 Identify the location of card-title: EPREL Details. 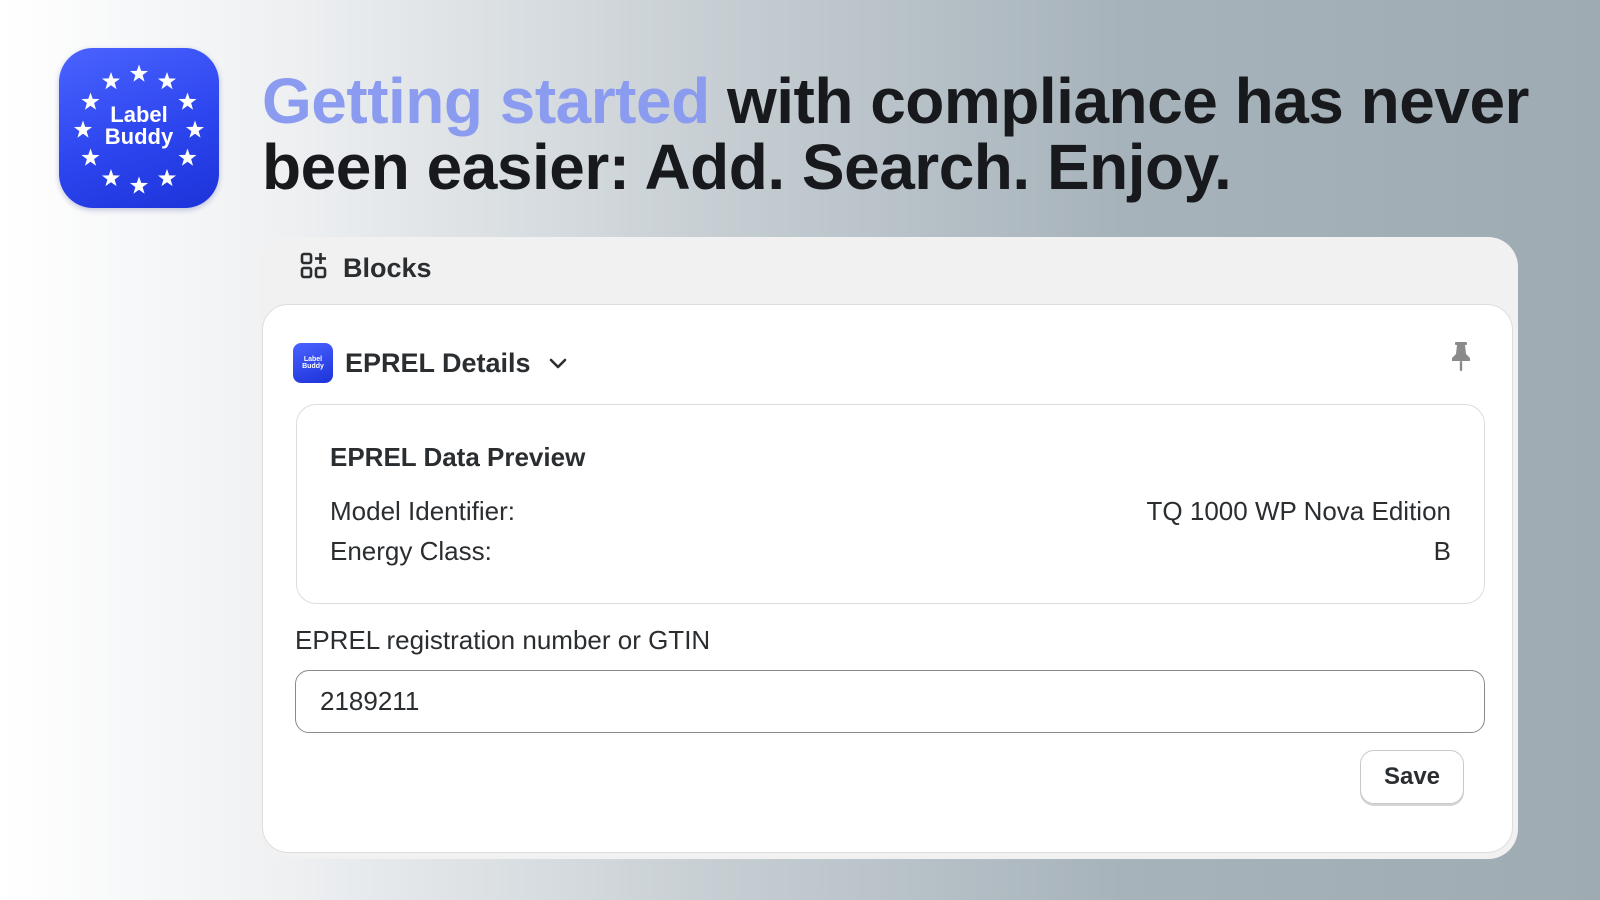
(438, 362).